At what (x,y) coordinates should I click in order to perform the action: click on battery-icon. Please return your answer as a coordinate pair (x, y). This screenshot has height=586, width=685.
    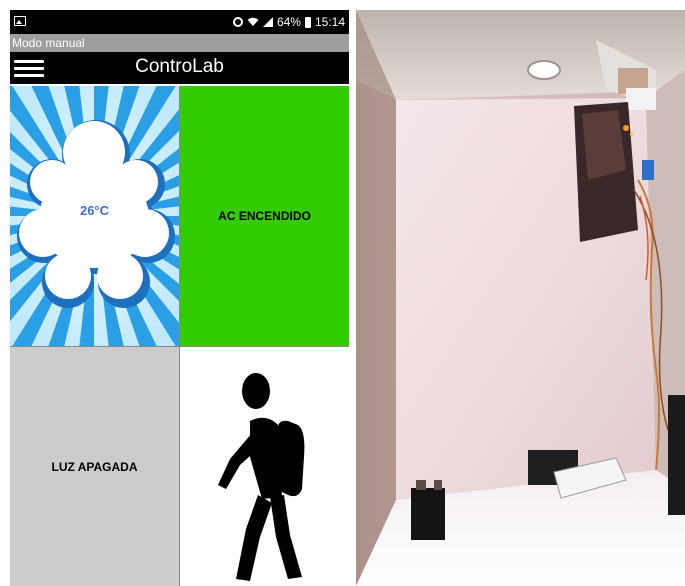
    Looking at the image, I should click on (307, 22).